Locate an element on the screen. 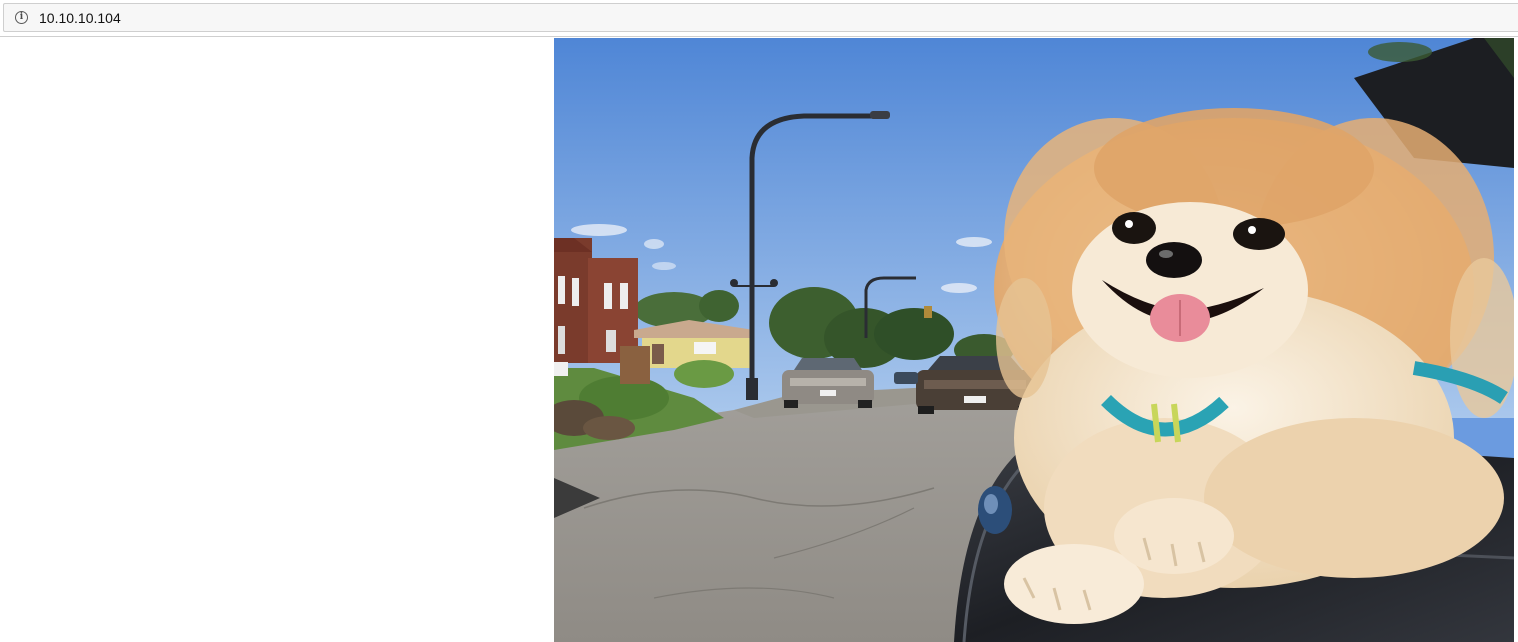  browser-toolbar: i 10.10.10.104 is located at coordinates (759, 18).